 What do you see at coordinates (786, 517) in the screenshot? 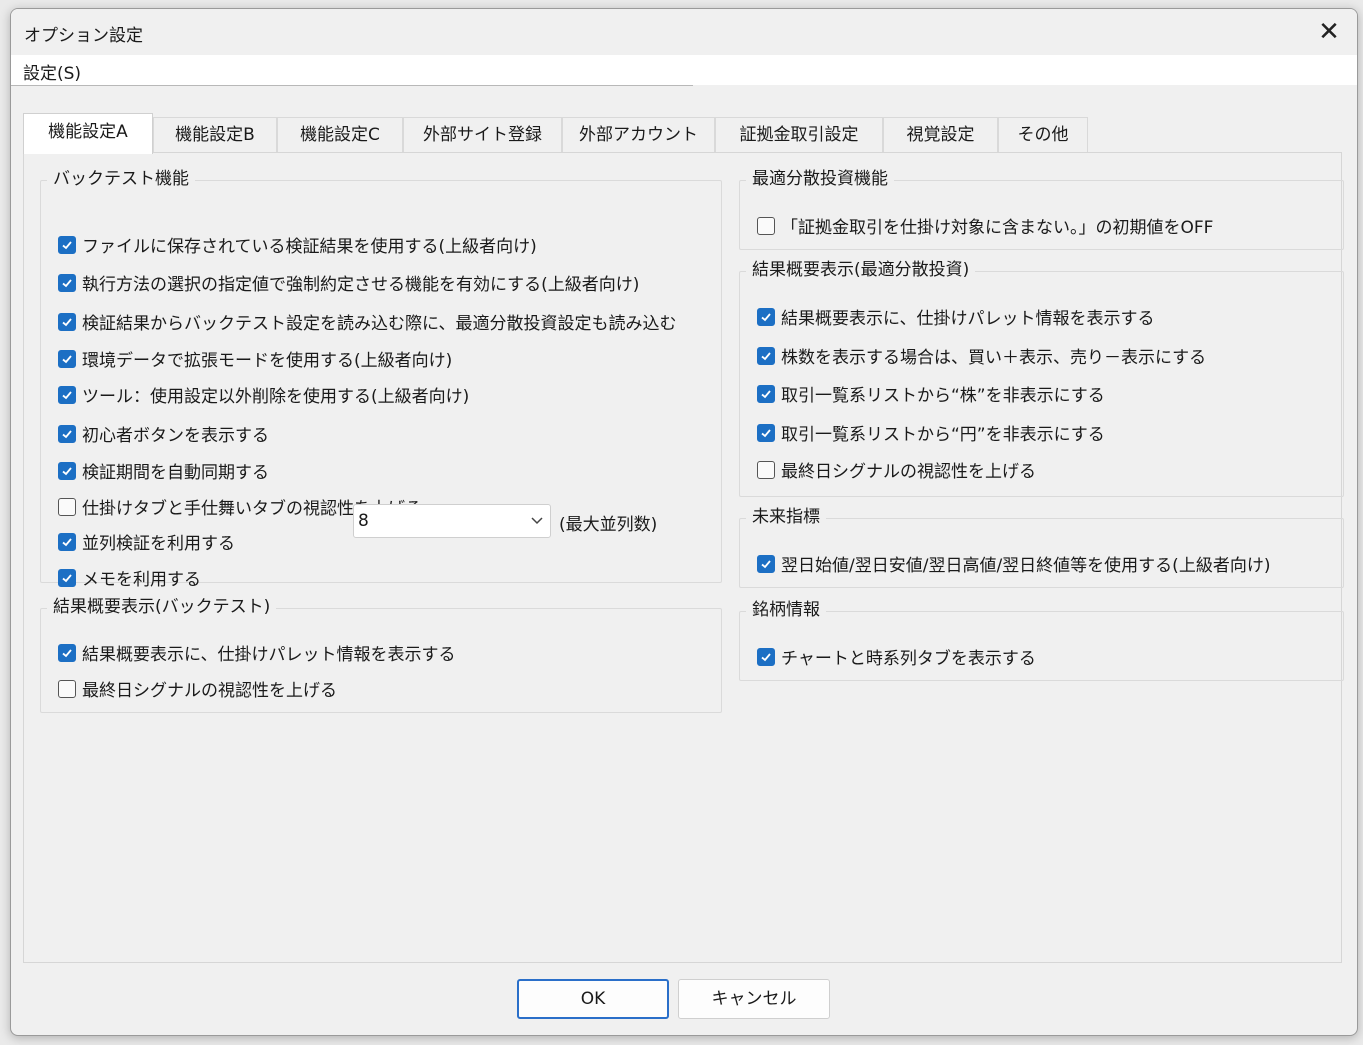
I see `group-title: 未来指標` at bounding box center [786, 517].